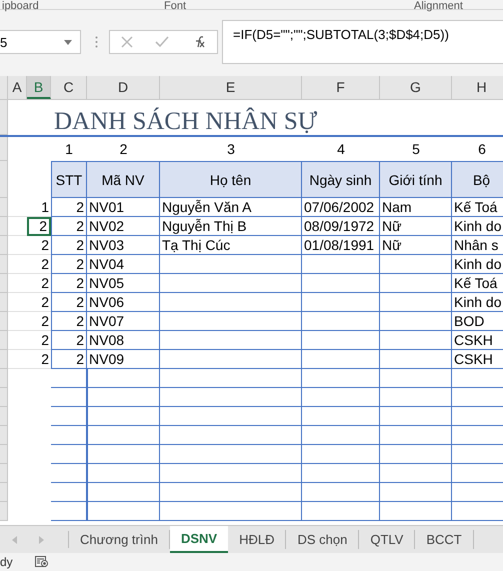  I want to click on sheet-tab: BCCT, so click(444, 539).